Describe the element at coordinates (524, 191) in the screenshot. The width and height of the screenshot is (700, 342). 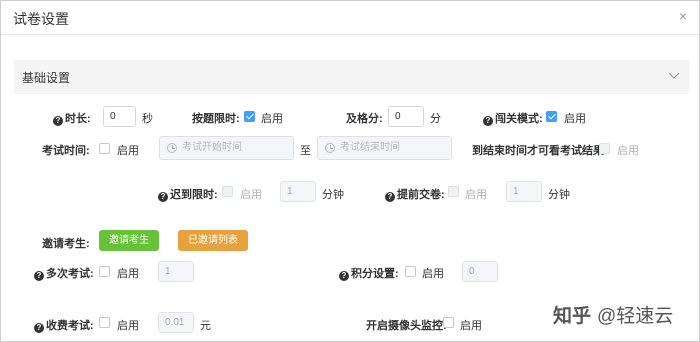
I see `early-submit-input: 1` at that location.